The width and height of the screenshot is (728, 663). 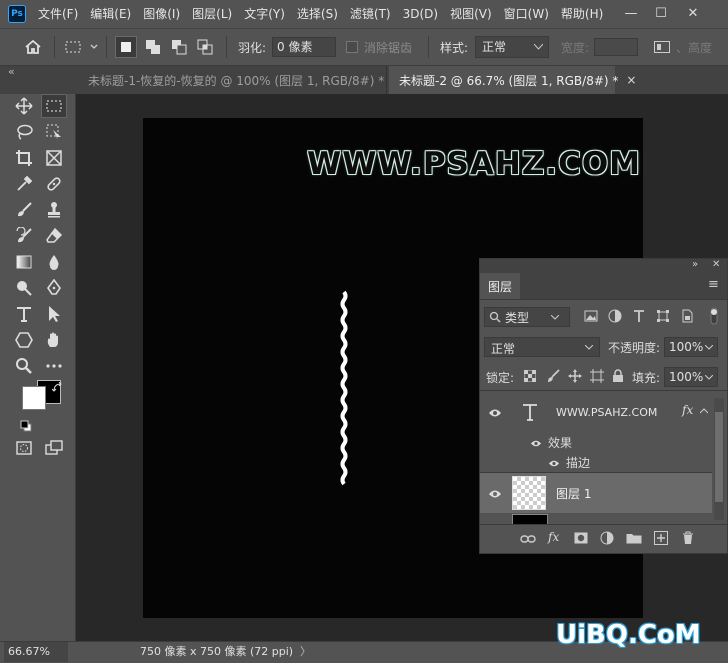 I want to click on menu-image: 图像(I), so click(x=161, y=14).